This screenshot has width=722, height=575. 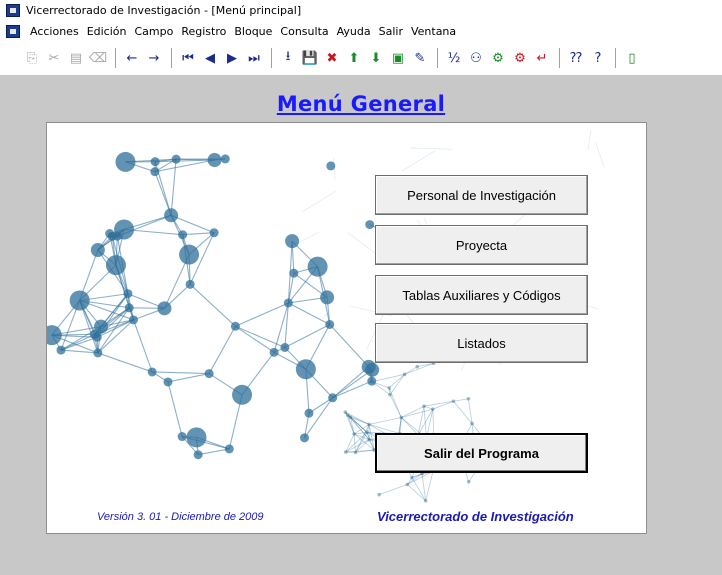 What do you see at coordinates (232, 58) in the screenshot?
I see `next-record-icon: ▶` at bounding box center [232, 58].